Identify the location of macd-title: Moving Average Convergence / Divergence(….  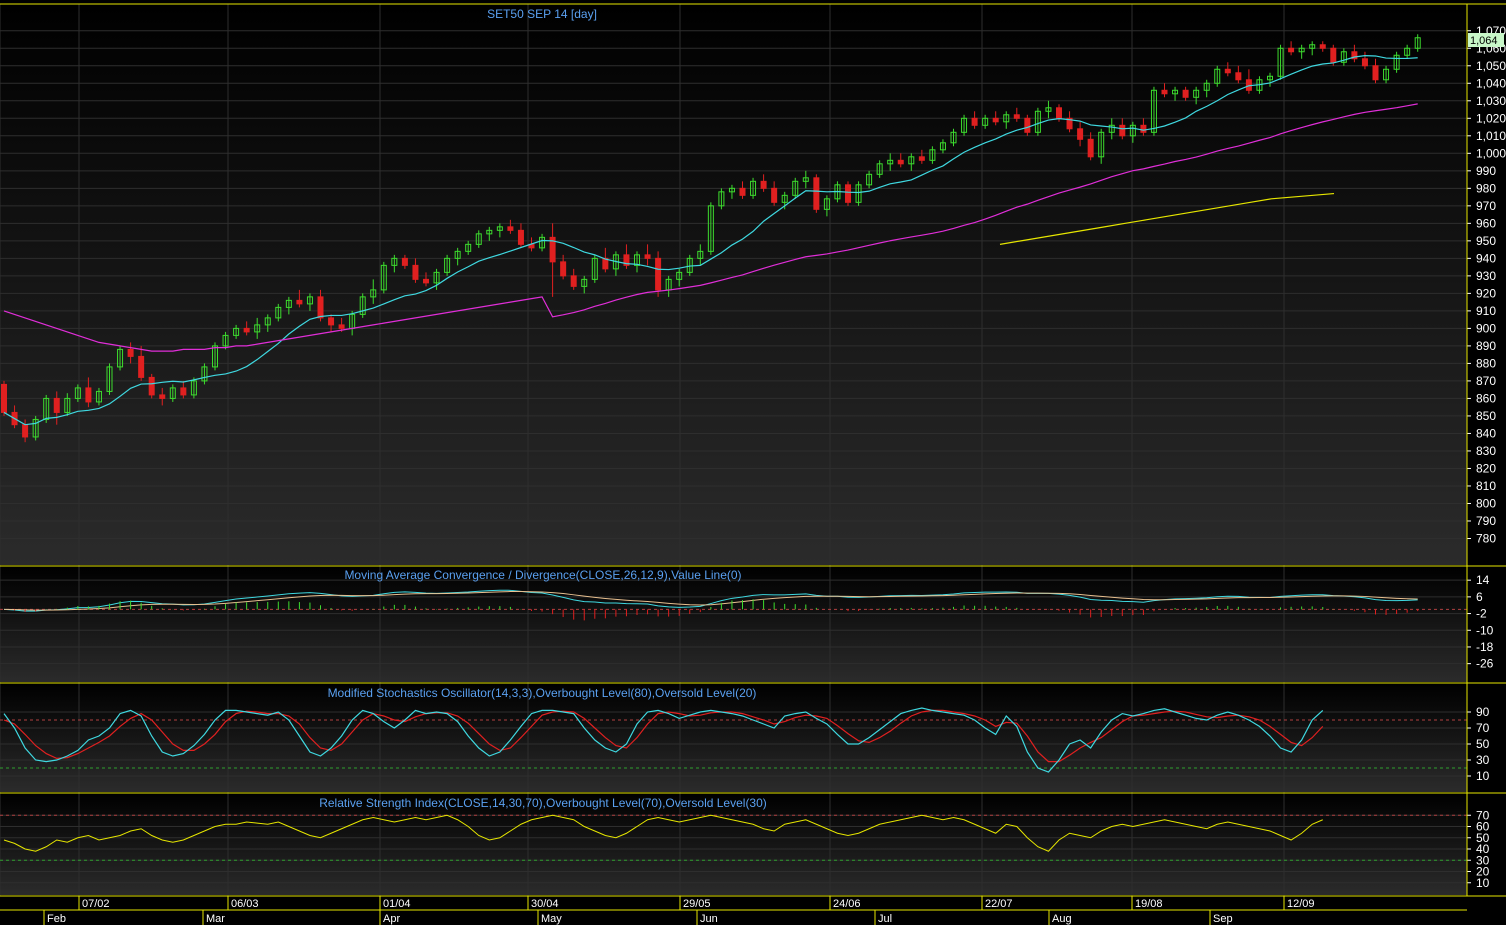
(542, 575).